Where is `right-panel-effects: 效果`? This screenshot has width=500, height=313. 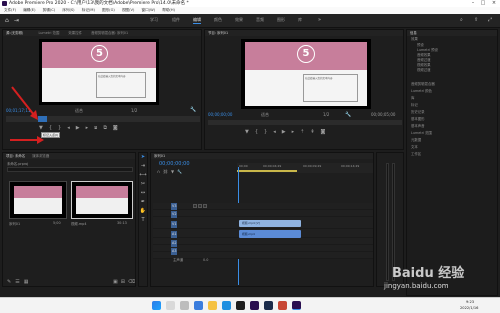
right-panel-effects: 效果 is located at coordinates (452, 39).